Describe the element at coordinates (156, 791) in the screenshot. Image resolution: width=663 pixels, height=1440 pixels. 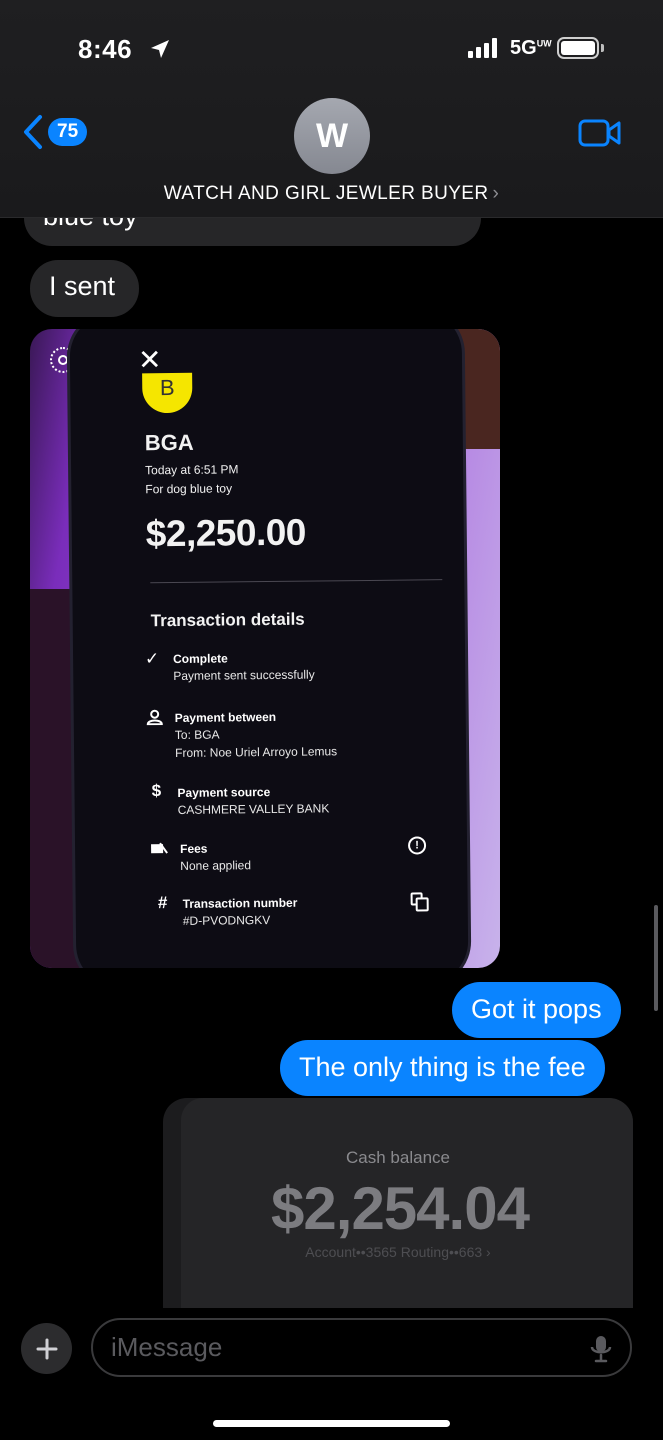
I see `dollar-icon: $` at that location.